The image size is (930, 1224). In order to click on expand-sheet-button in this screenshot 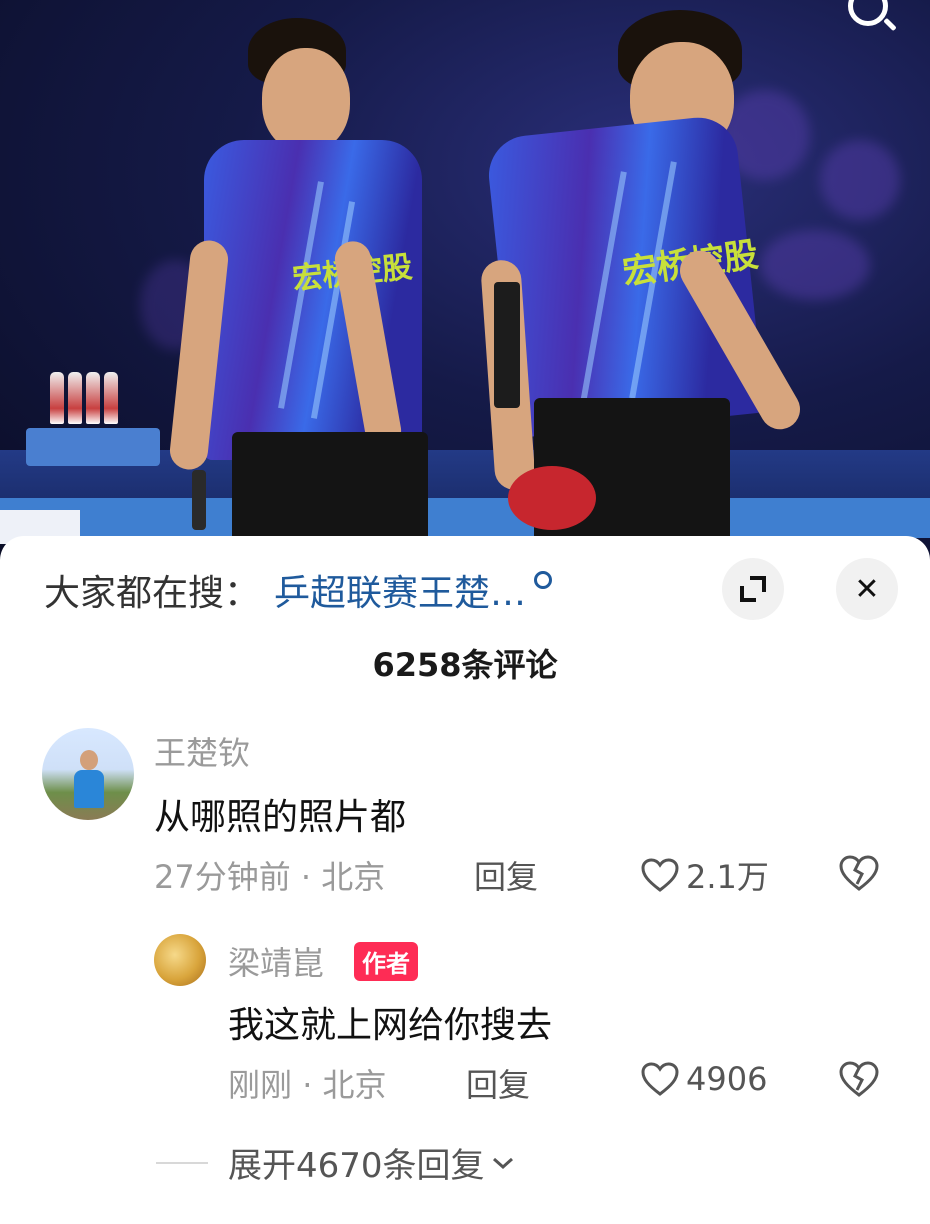, I will do `click(753, 589)`.